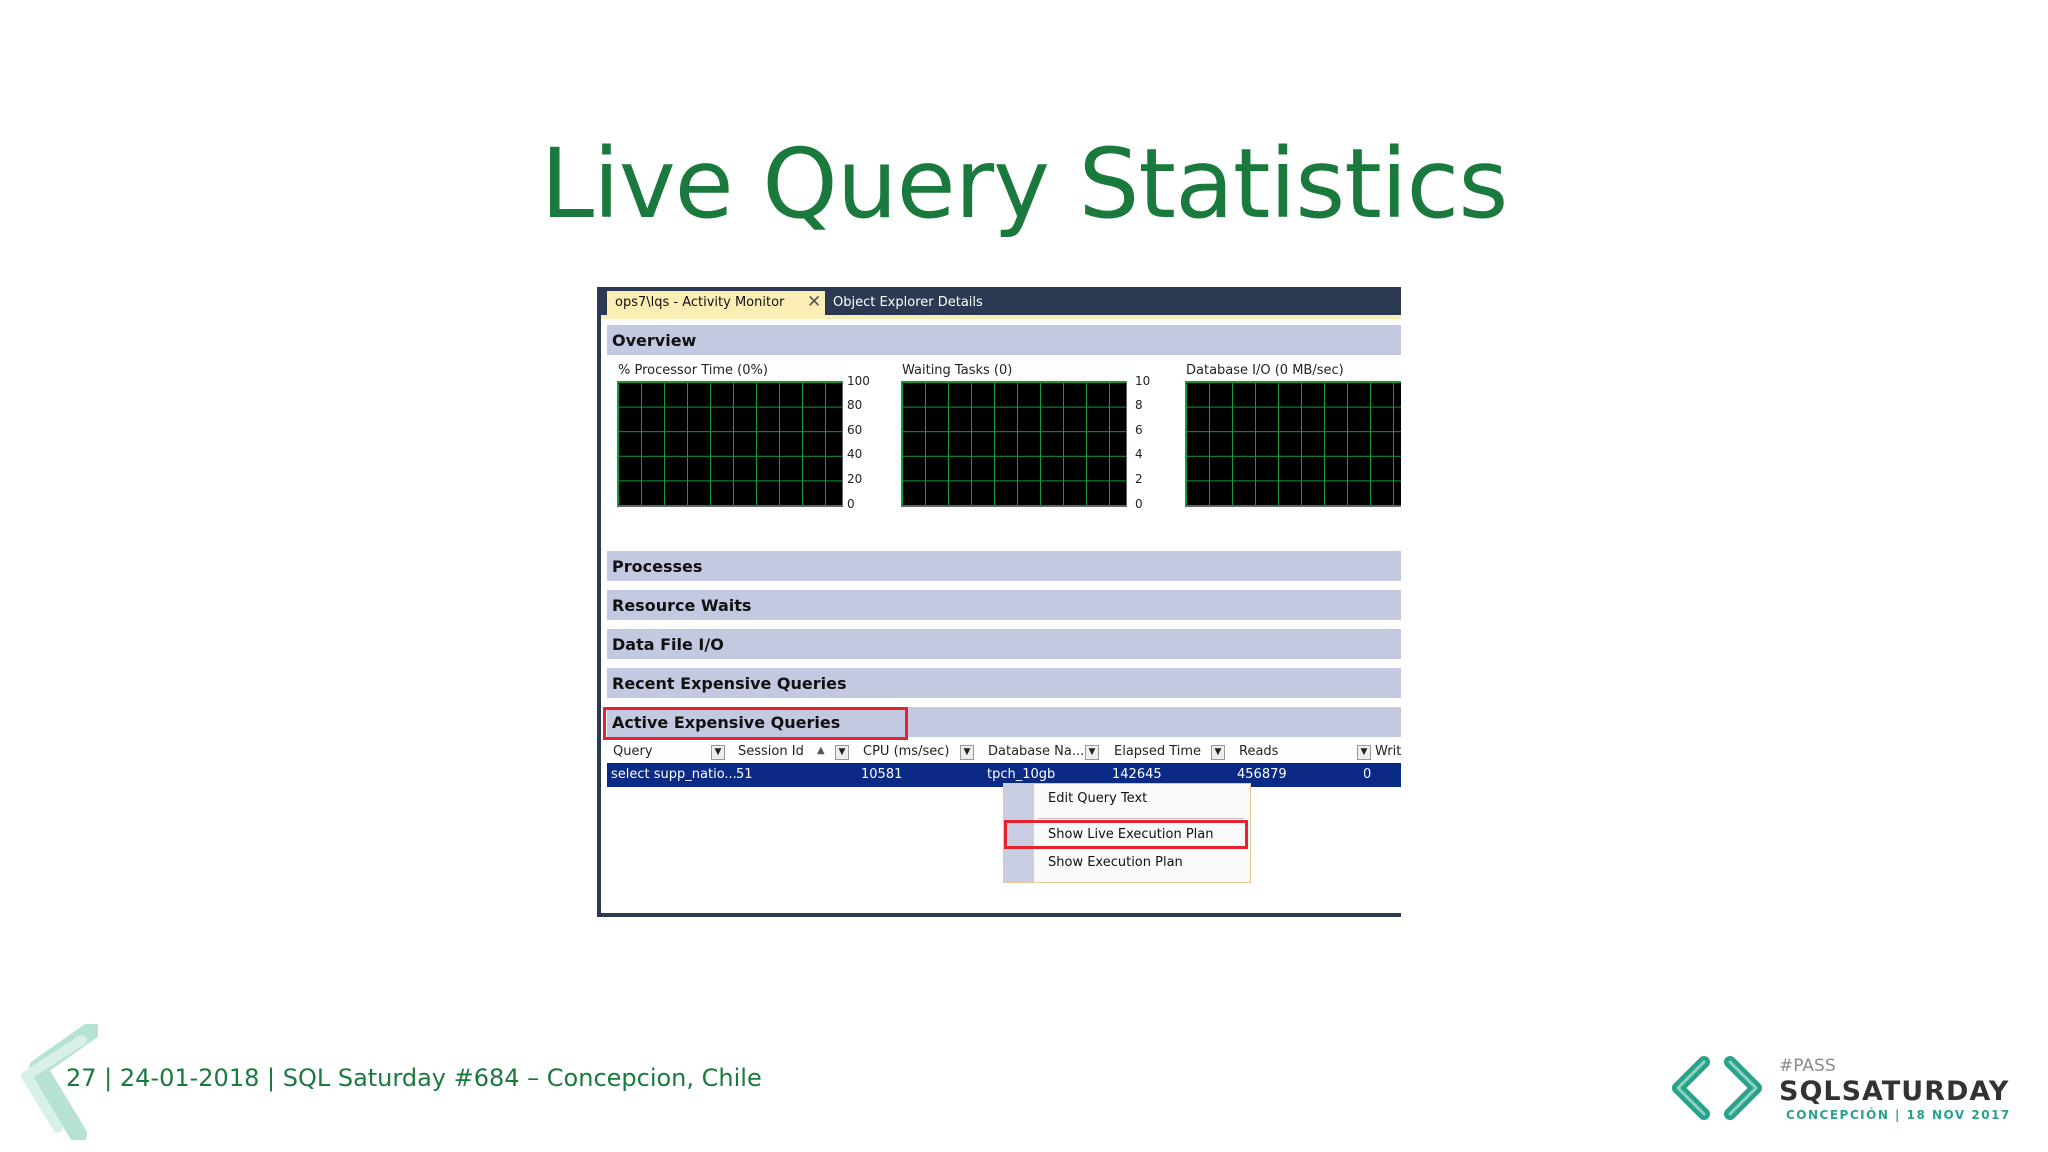 This screenshot has width=2048, height=1152. I want to click on close-icon: ✕, so click(814, 302).